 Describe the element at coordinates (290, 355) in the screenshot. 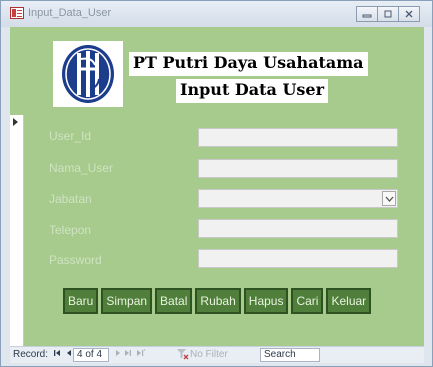

I see `search-input: Search` at that location.